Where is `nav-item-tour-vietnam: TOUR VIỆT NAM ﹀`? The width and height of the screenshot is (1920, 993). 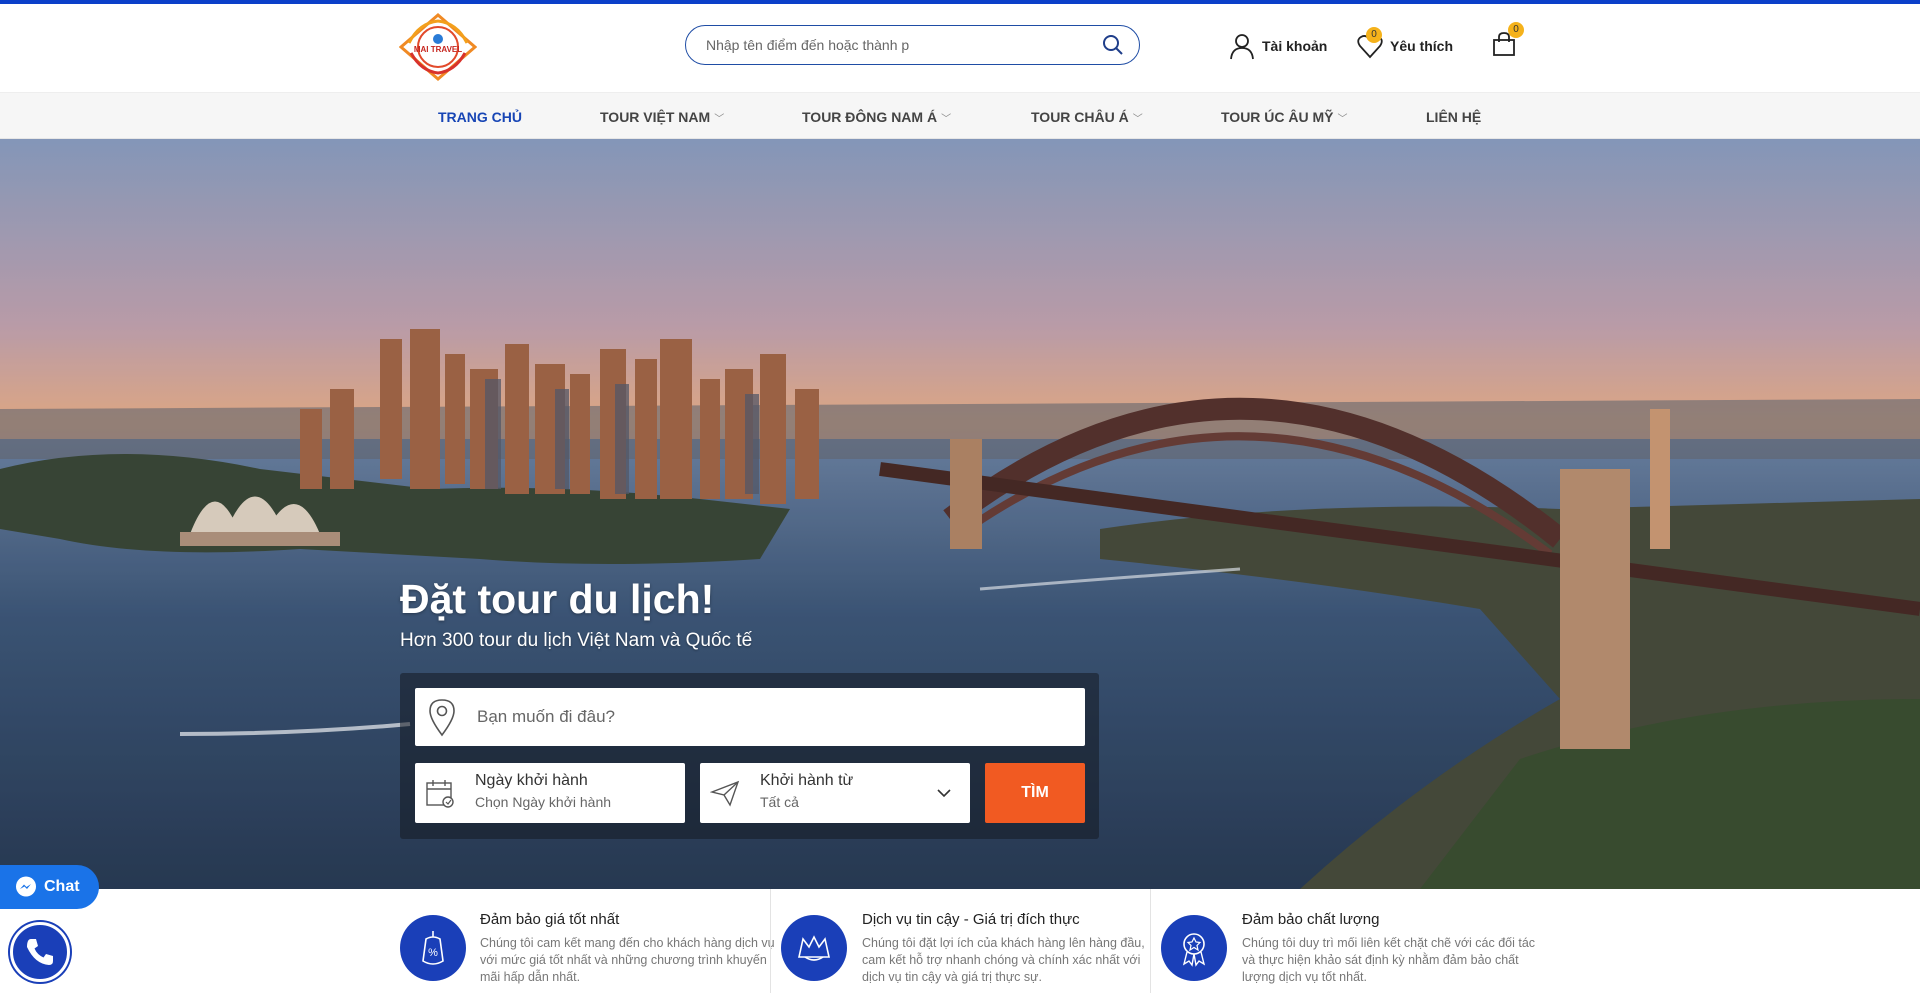
nav-item-tour-vietnam: TOUR VIỆT NAM ﹀ is located at coordinates (662, 117).